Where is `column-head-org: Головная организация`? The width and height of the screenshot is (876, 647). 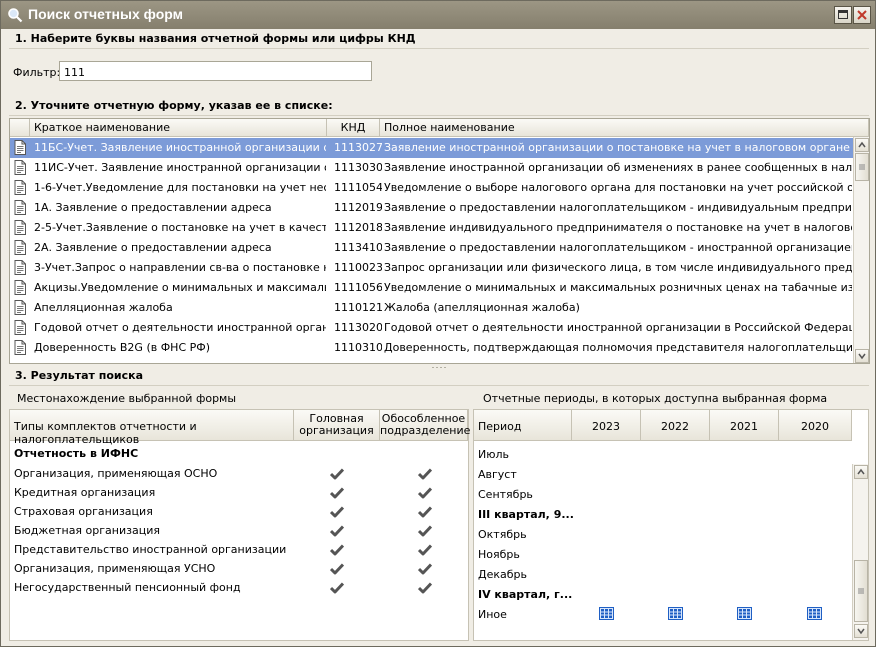
column-head-org: Головная организация is located at coordinates (337, 425).